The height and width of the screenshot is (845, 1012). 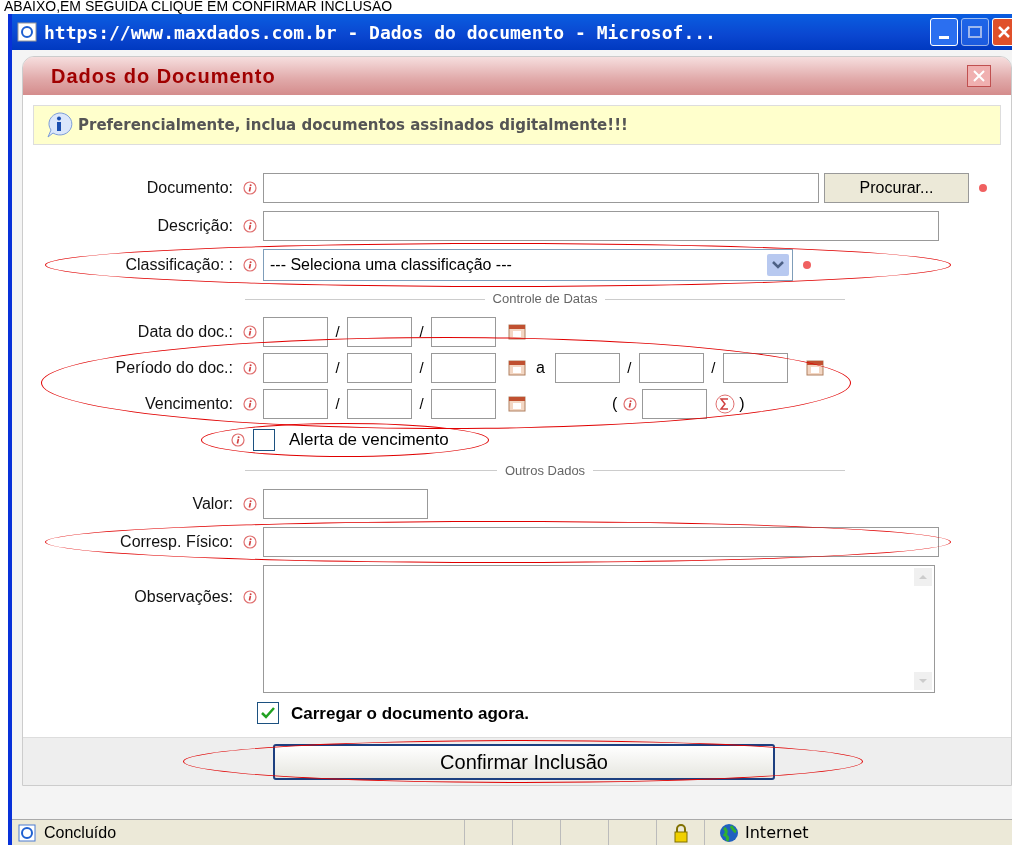 What do you see at coordinates (179, 265) in the screenshot?
I see `field-label: Classificação: :` at bounding box center [179, 265].